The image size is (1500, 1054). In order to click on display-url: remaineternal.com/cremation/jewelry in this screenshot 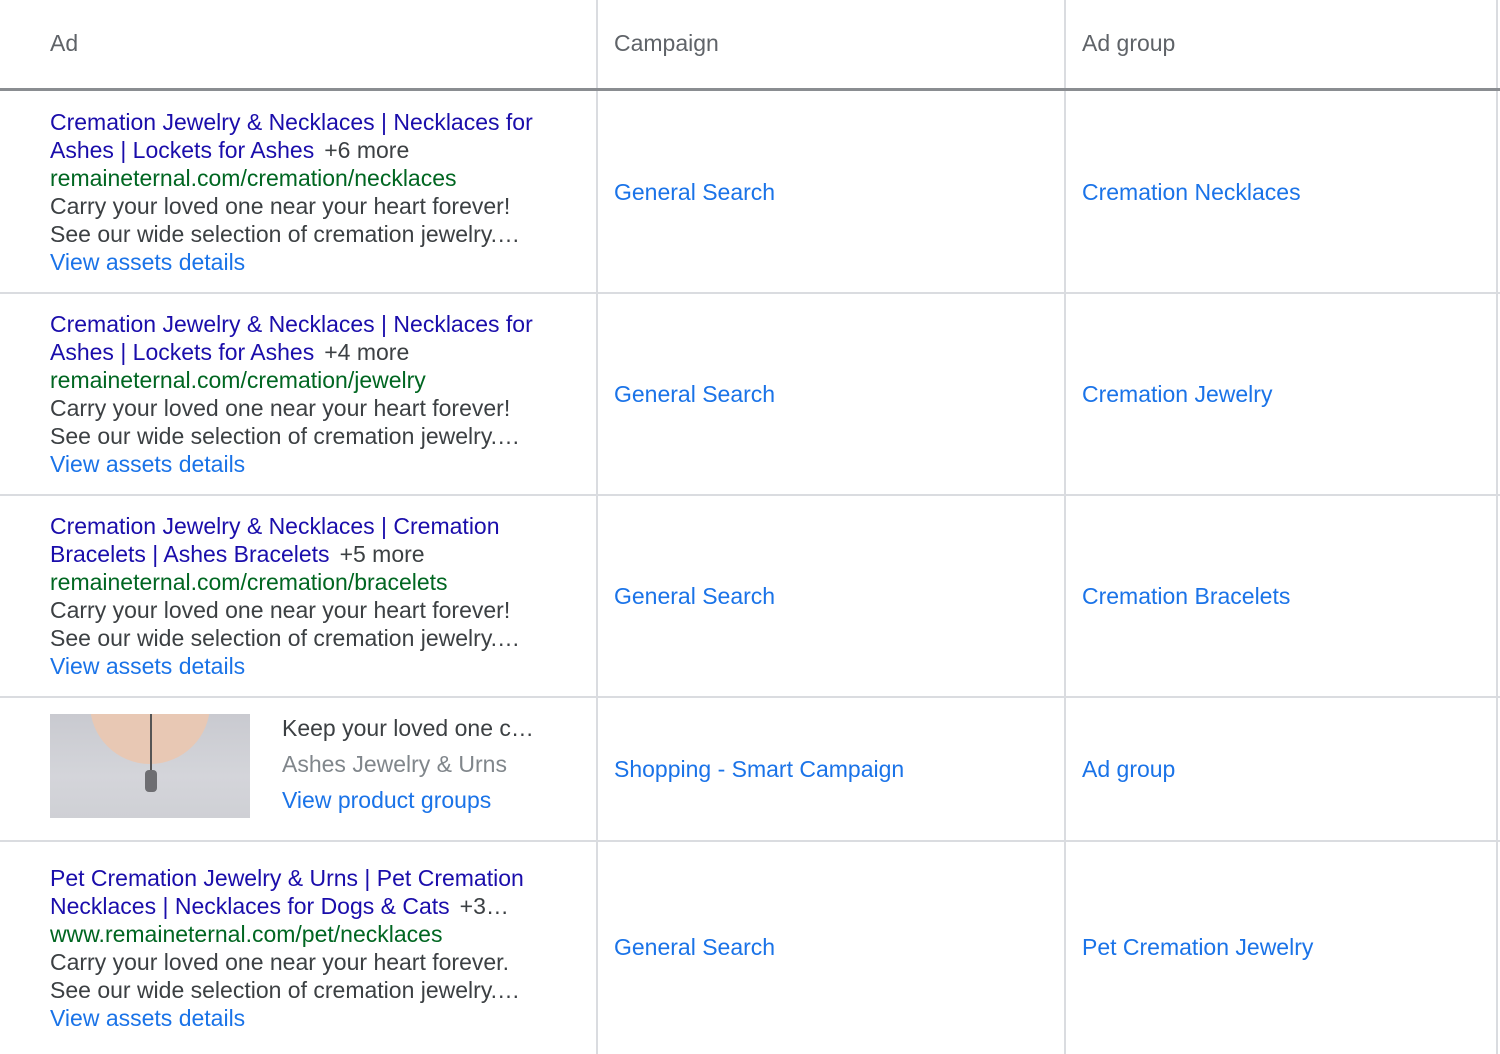, I will do `click(238, 380)`.